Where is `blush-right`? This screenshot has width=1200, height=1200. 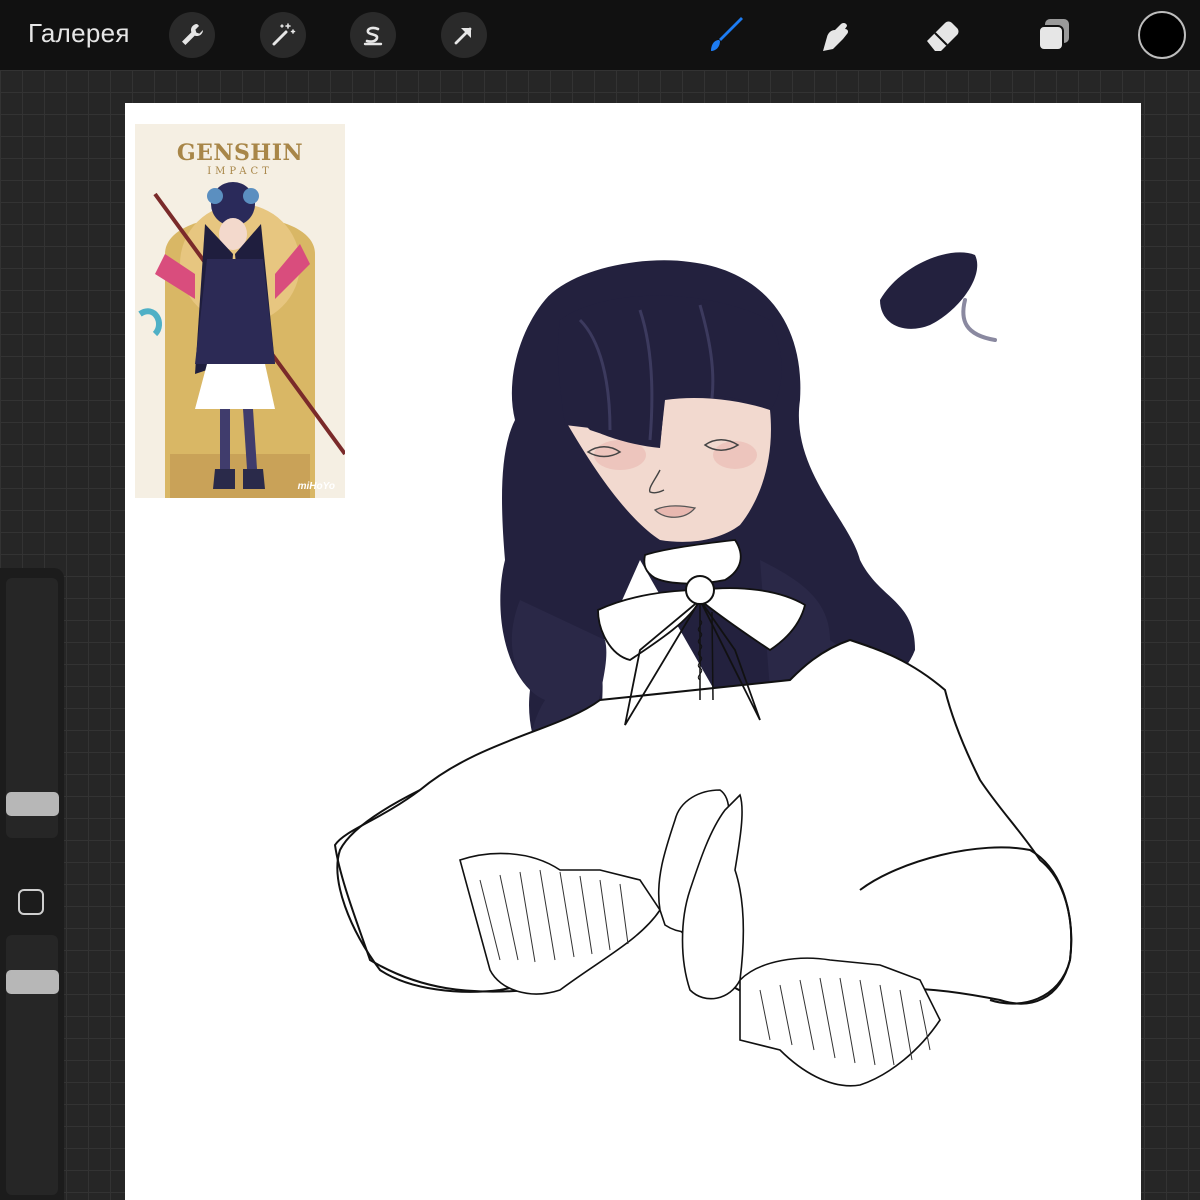 blush-right is located at coordinates (735, 455).